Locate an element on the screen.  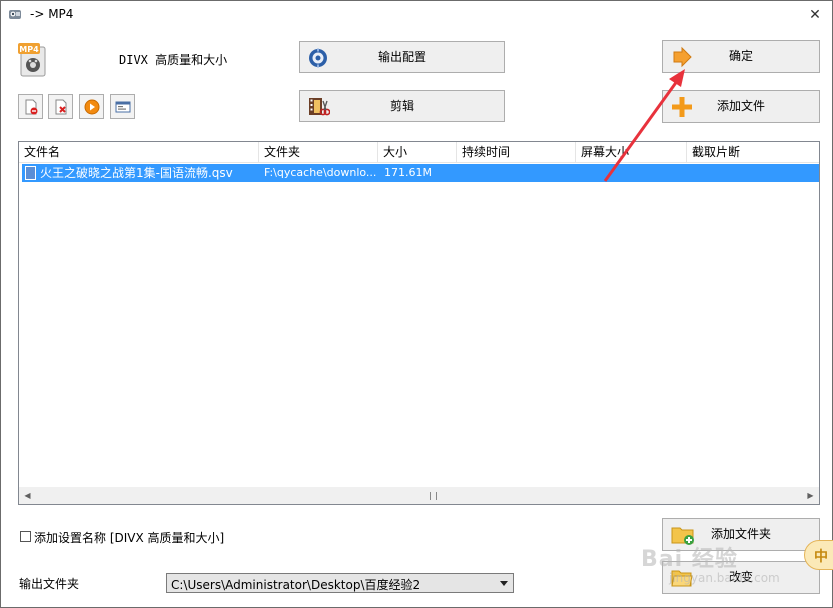
column-screen-size: 屏幕大小 is located at coordinates (631, 152).